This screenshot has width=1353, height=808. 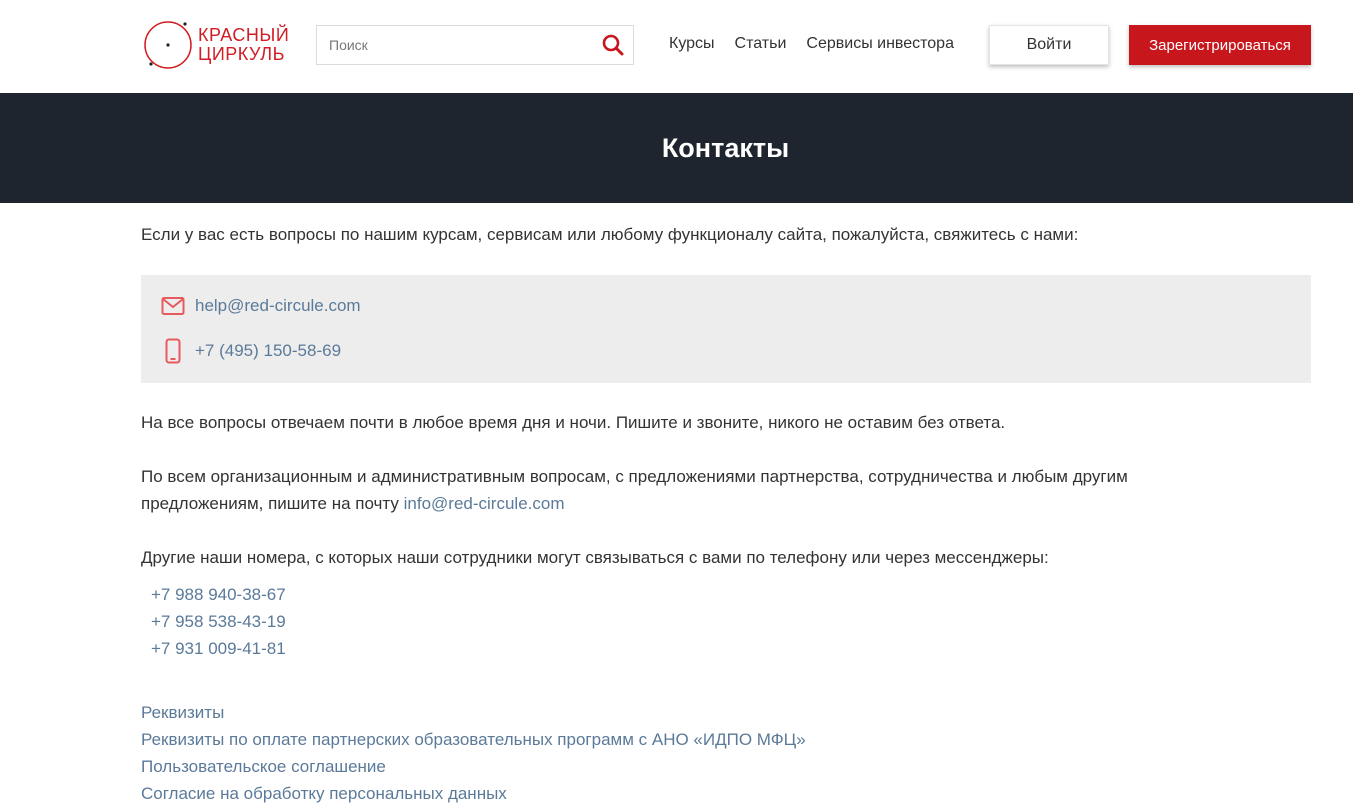 I want to click on user-agreement-link: Пользовательское соглашение, so click(x=473, y=766).